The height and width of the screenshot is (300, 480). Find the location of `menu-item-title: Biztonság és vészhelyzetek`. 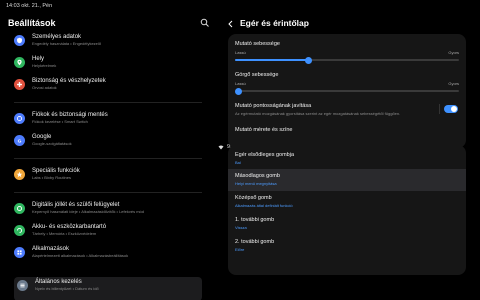

menu-item-title: Biztonság és vészhelyzetek is located at coordinates (69, 81).